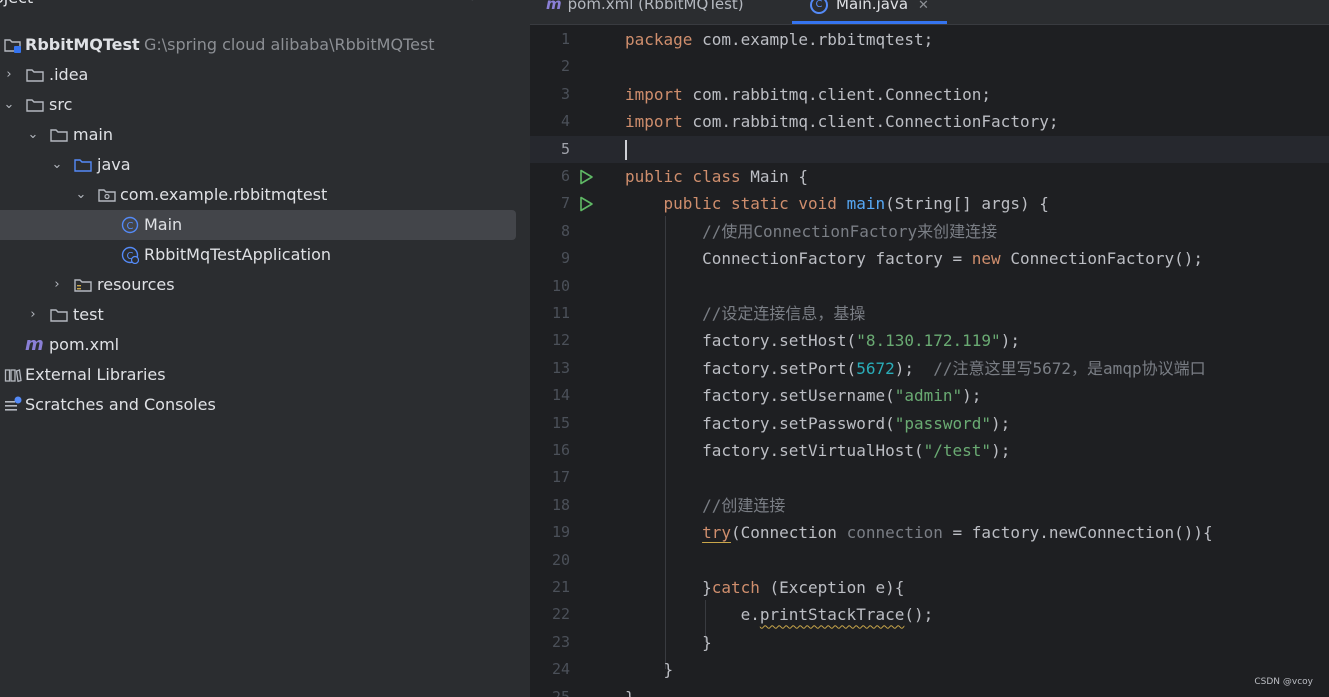 The width and height of the screenshot is (1329, 697). I want to click on code-line: 10, so click(929, 286).